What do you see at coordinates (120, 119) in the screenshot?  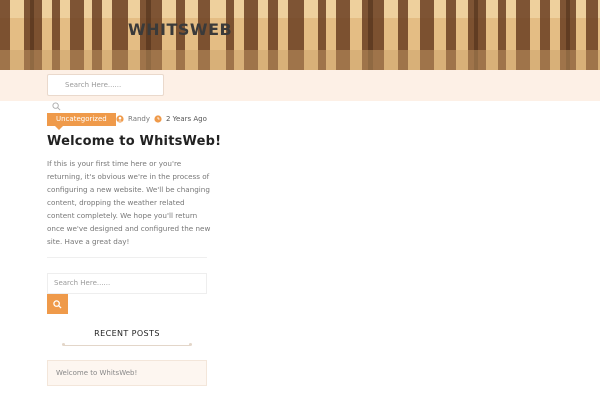 I see `user-icon` at bounding box center [120, 119].